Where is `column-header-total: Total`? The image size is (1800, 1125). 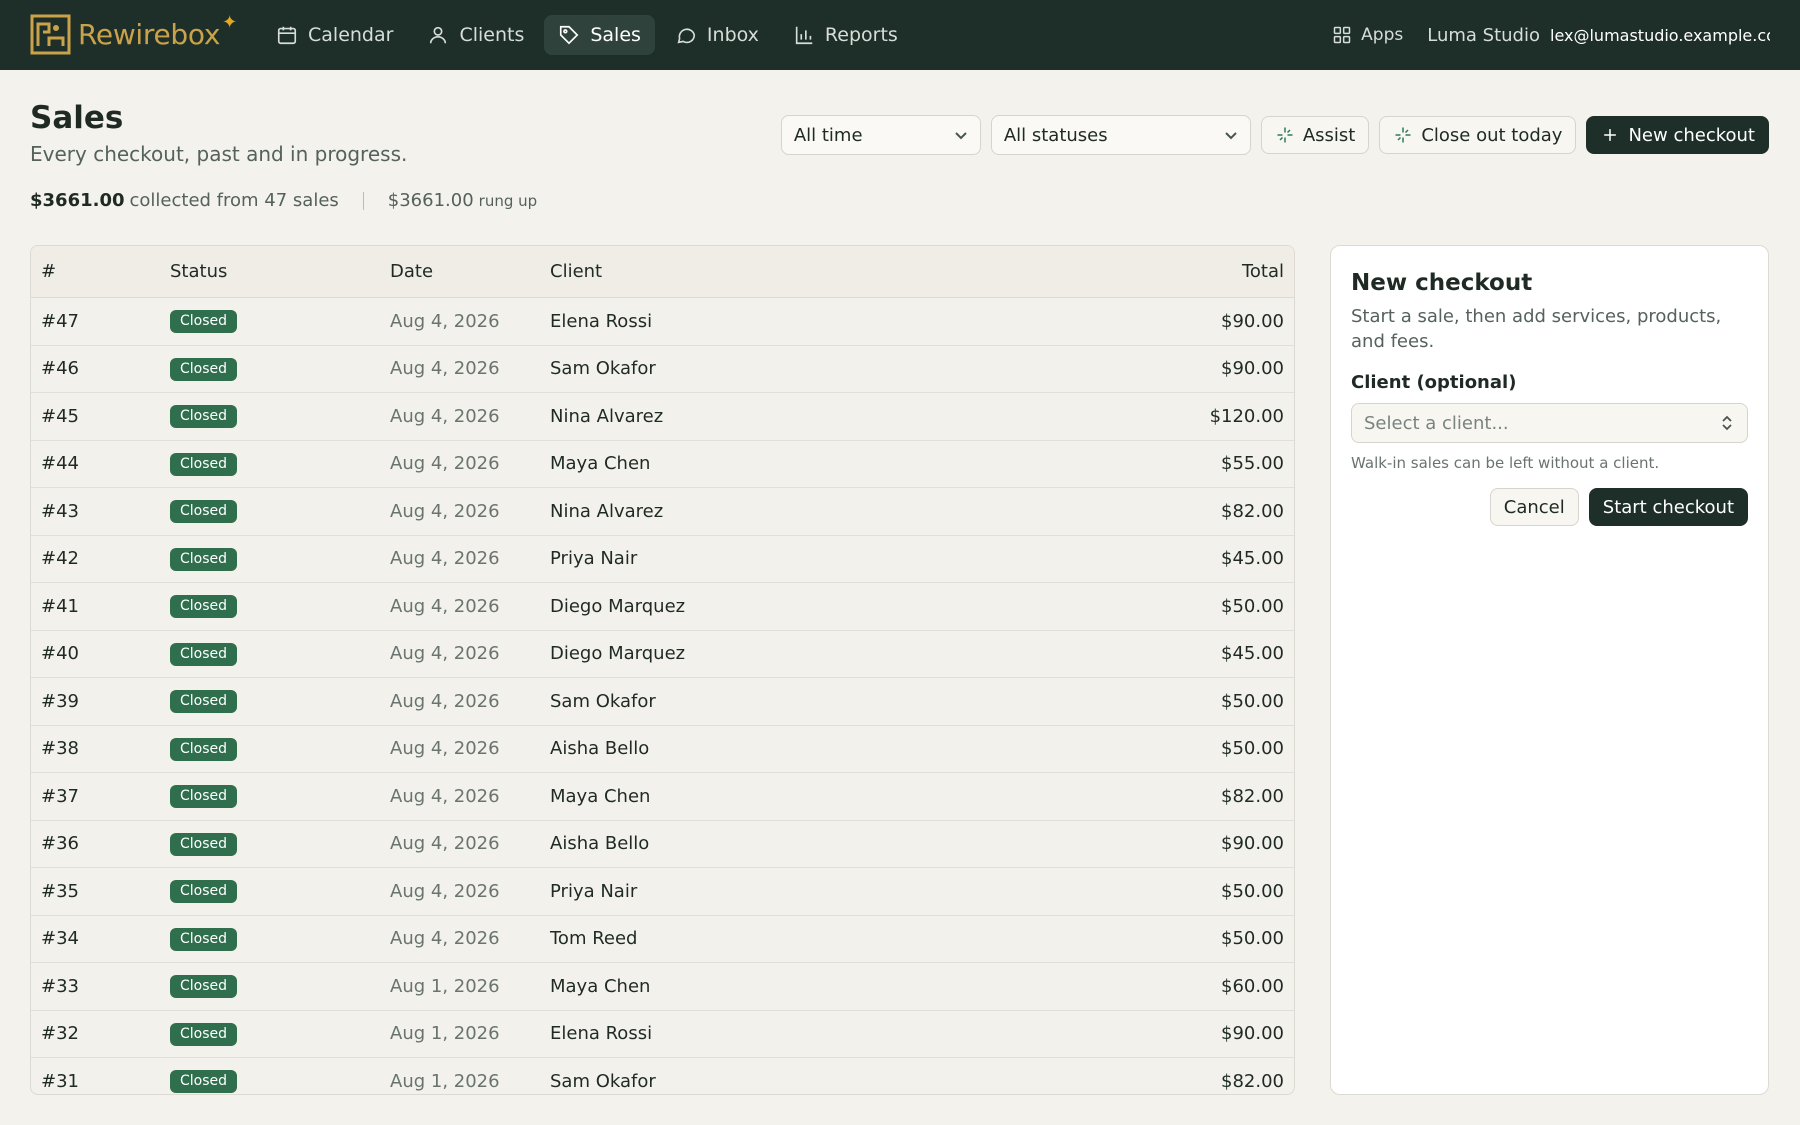 column-header-total: Total is located at coordinates (1194, 271).